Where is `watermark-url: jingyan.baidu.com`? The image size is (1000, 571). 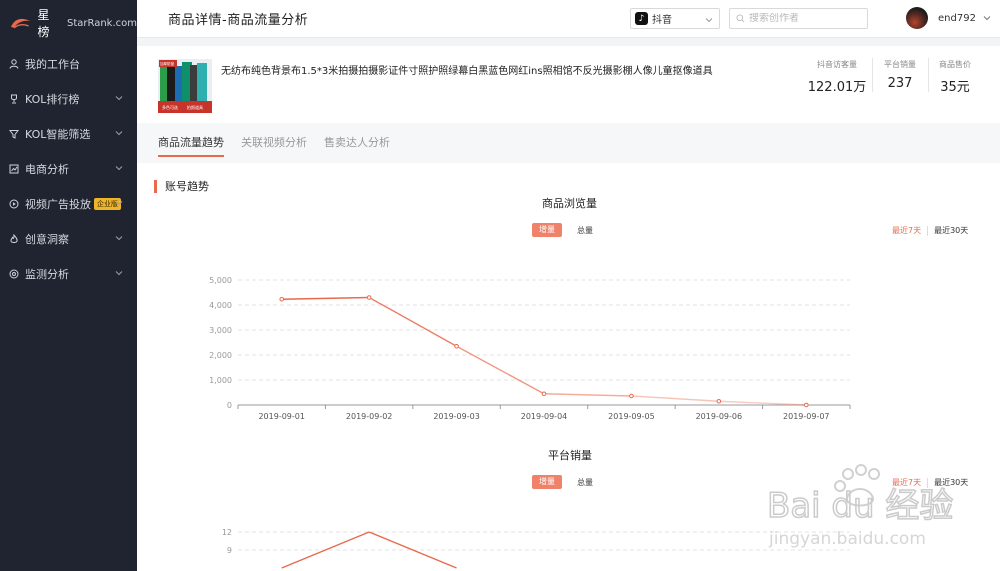 watermark-url: jingyan.baidu.com is located at coordinates (847, 539).